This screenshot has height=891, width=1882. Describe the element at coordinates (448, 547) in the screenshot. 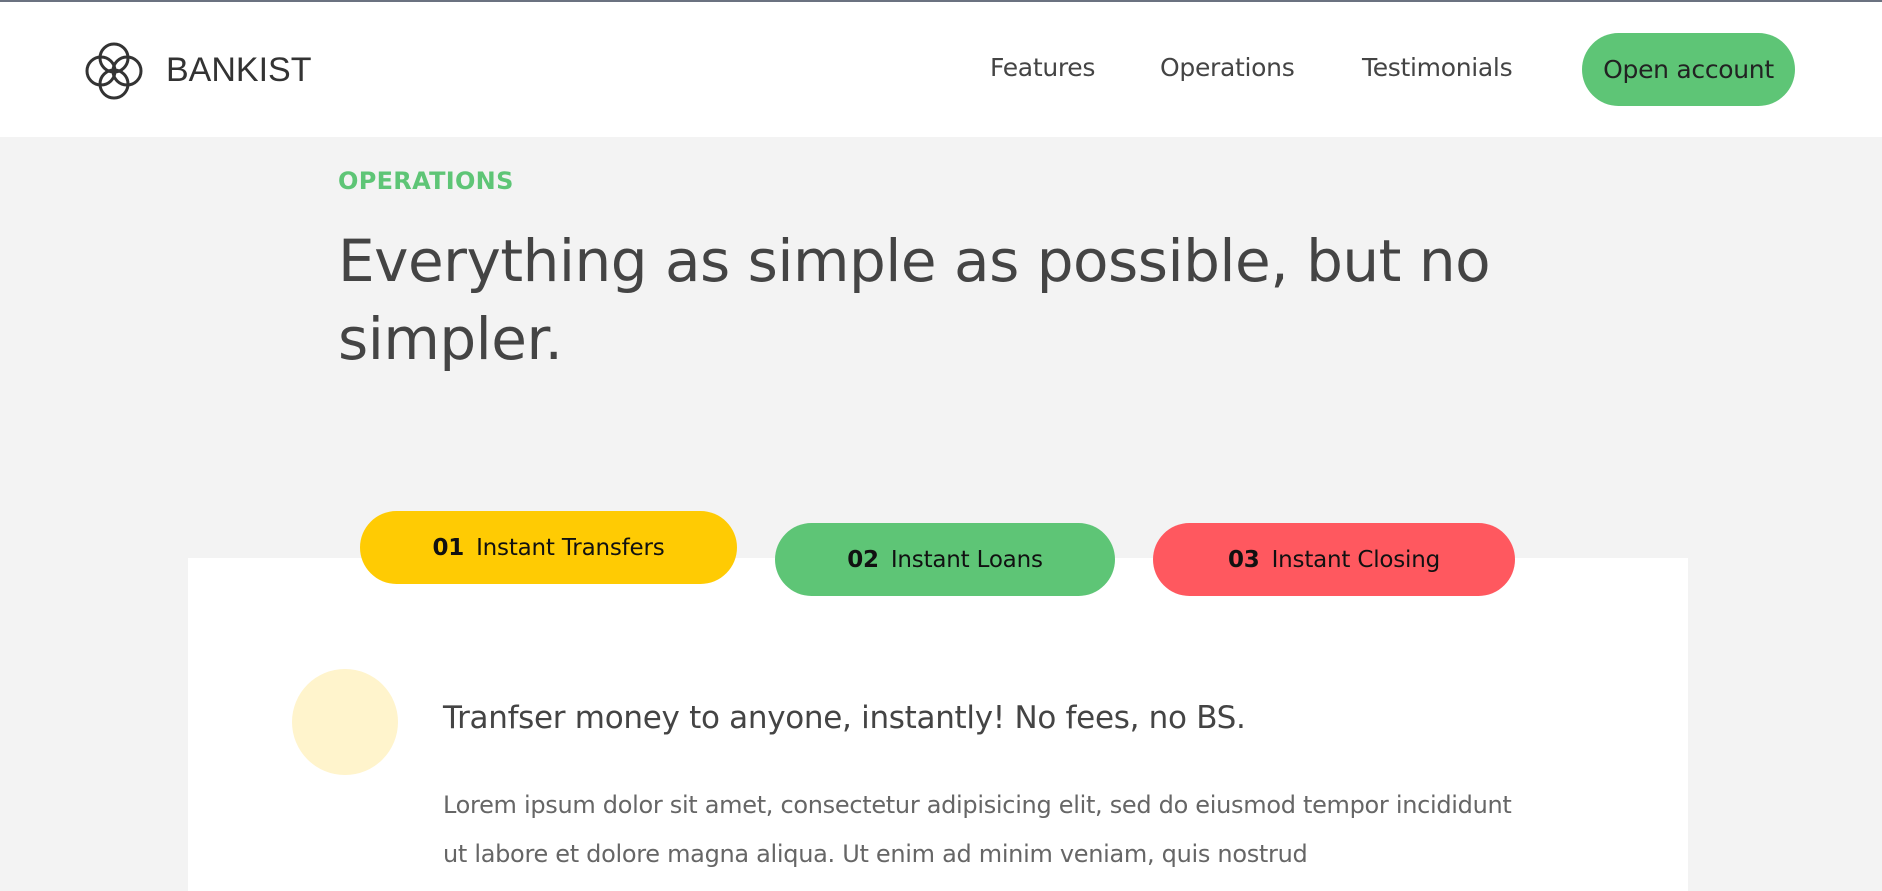

I see `tab-number: 01` at that location.